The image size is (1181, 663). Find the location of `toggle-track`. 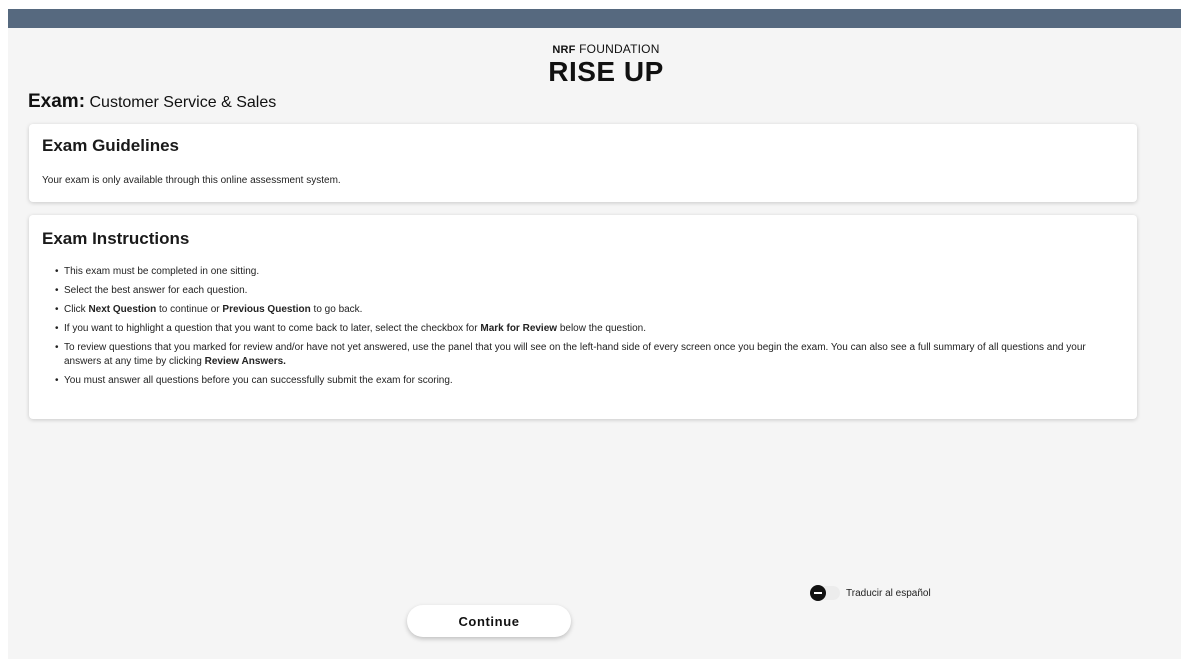

toggle-track is located at coordinates (825, 593).